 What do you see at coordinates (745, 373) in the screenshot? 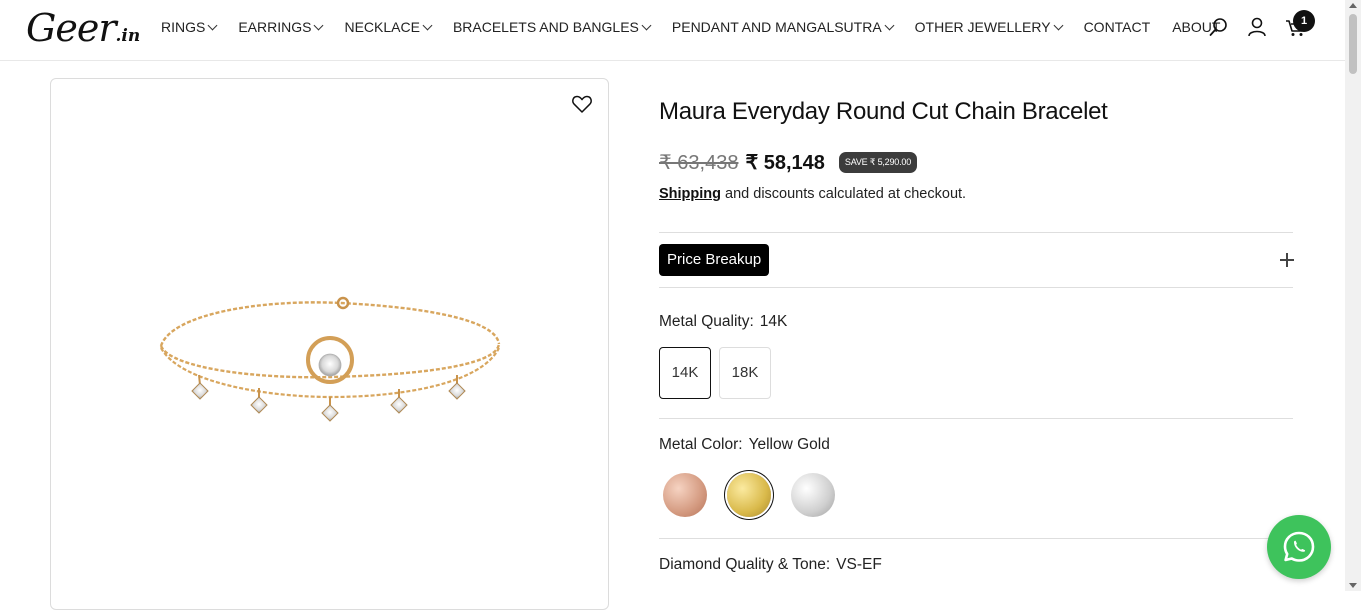
I see `metal-quality-option-18k: 18K` at bounding box center [745, 373].